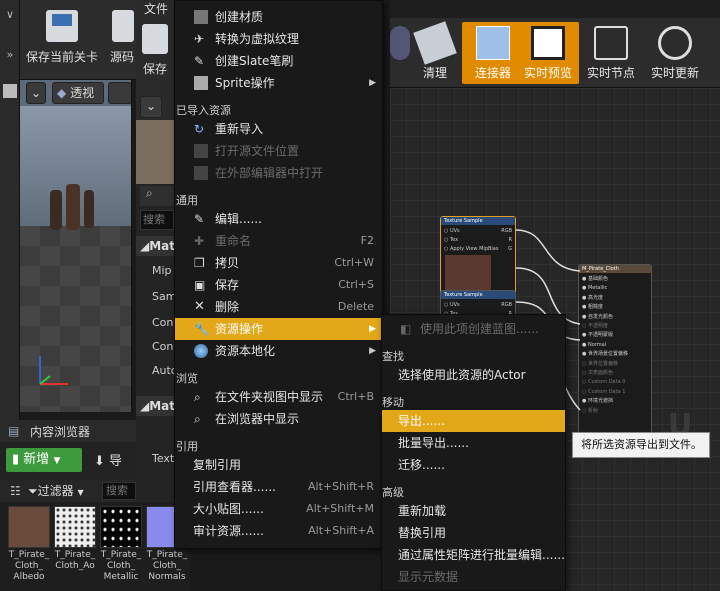  I want to click on submenu-item-show-metadata: 显示元数据, so click(473, 577).